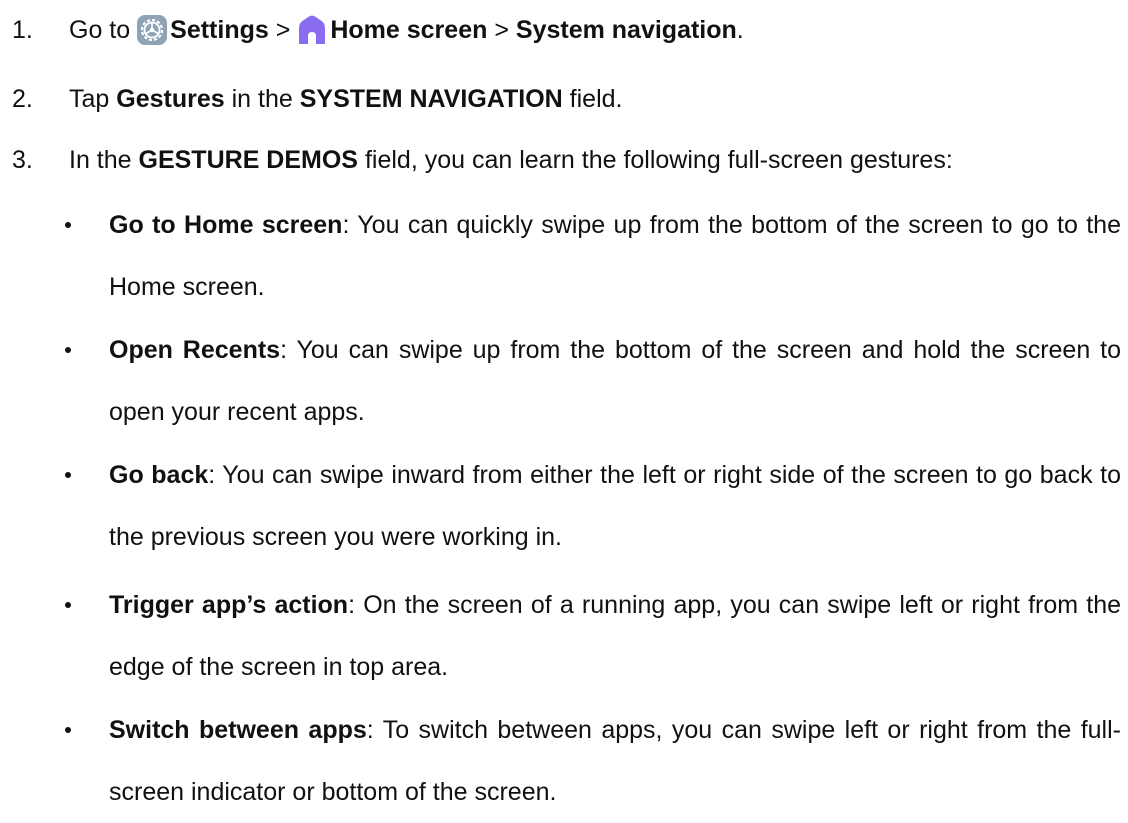  Describe the element at coordinates (22, 98) in the screenshot. I see `step-number: 2.` at that location.